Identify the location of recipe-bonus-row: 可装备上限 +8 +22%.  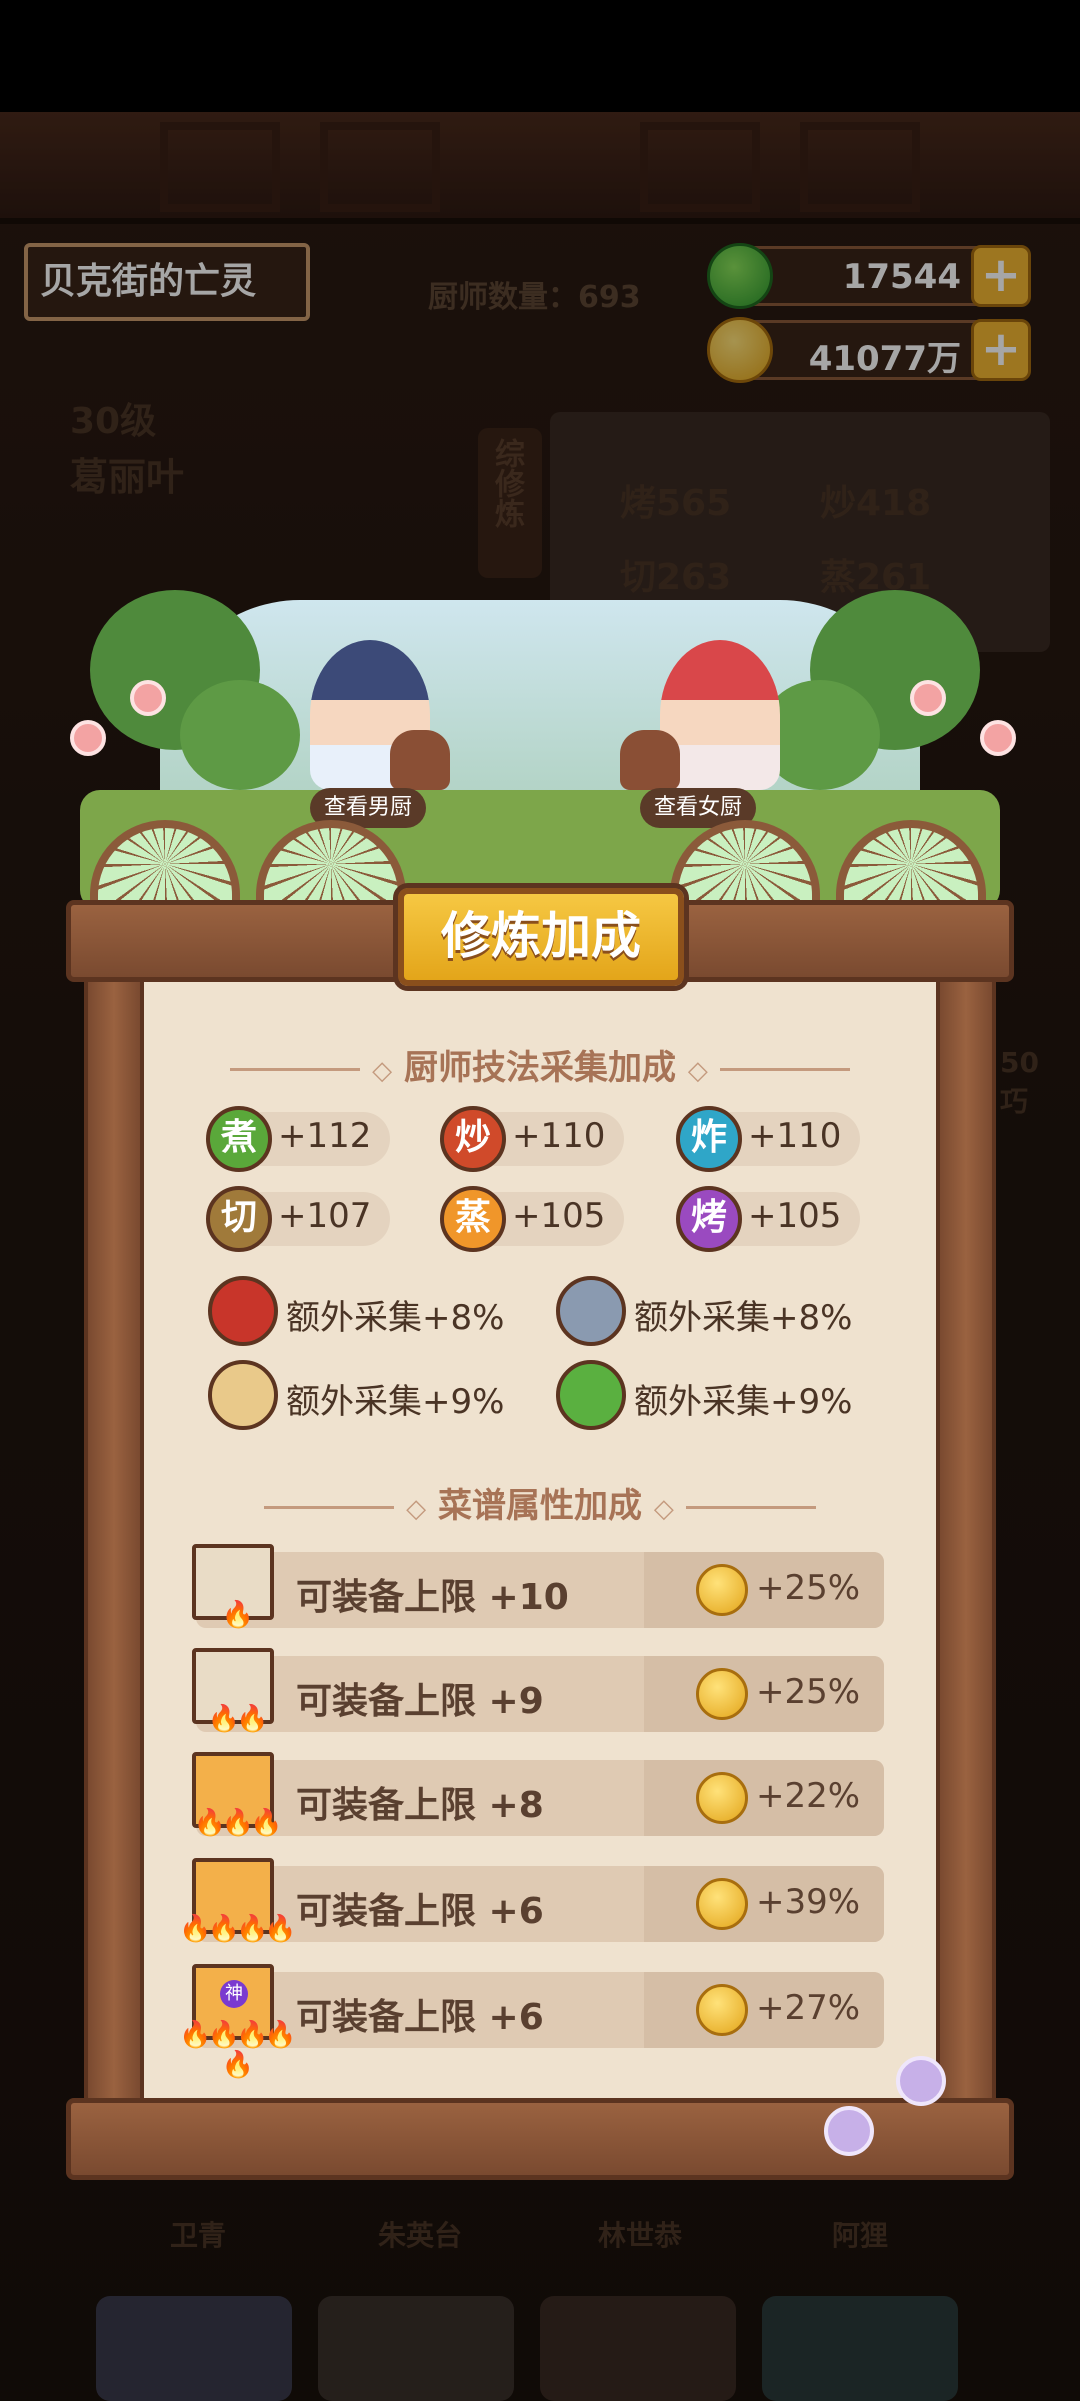
(540, 1798).